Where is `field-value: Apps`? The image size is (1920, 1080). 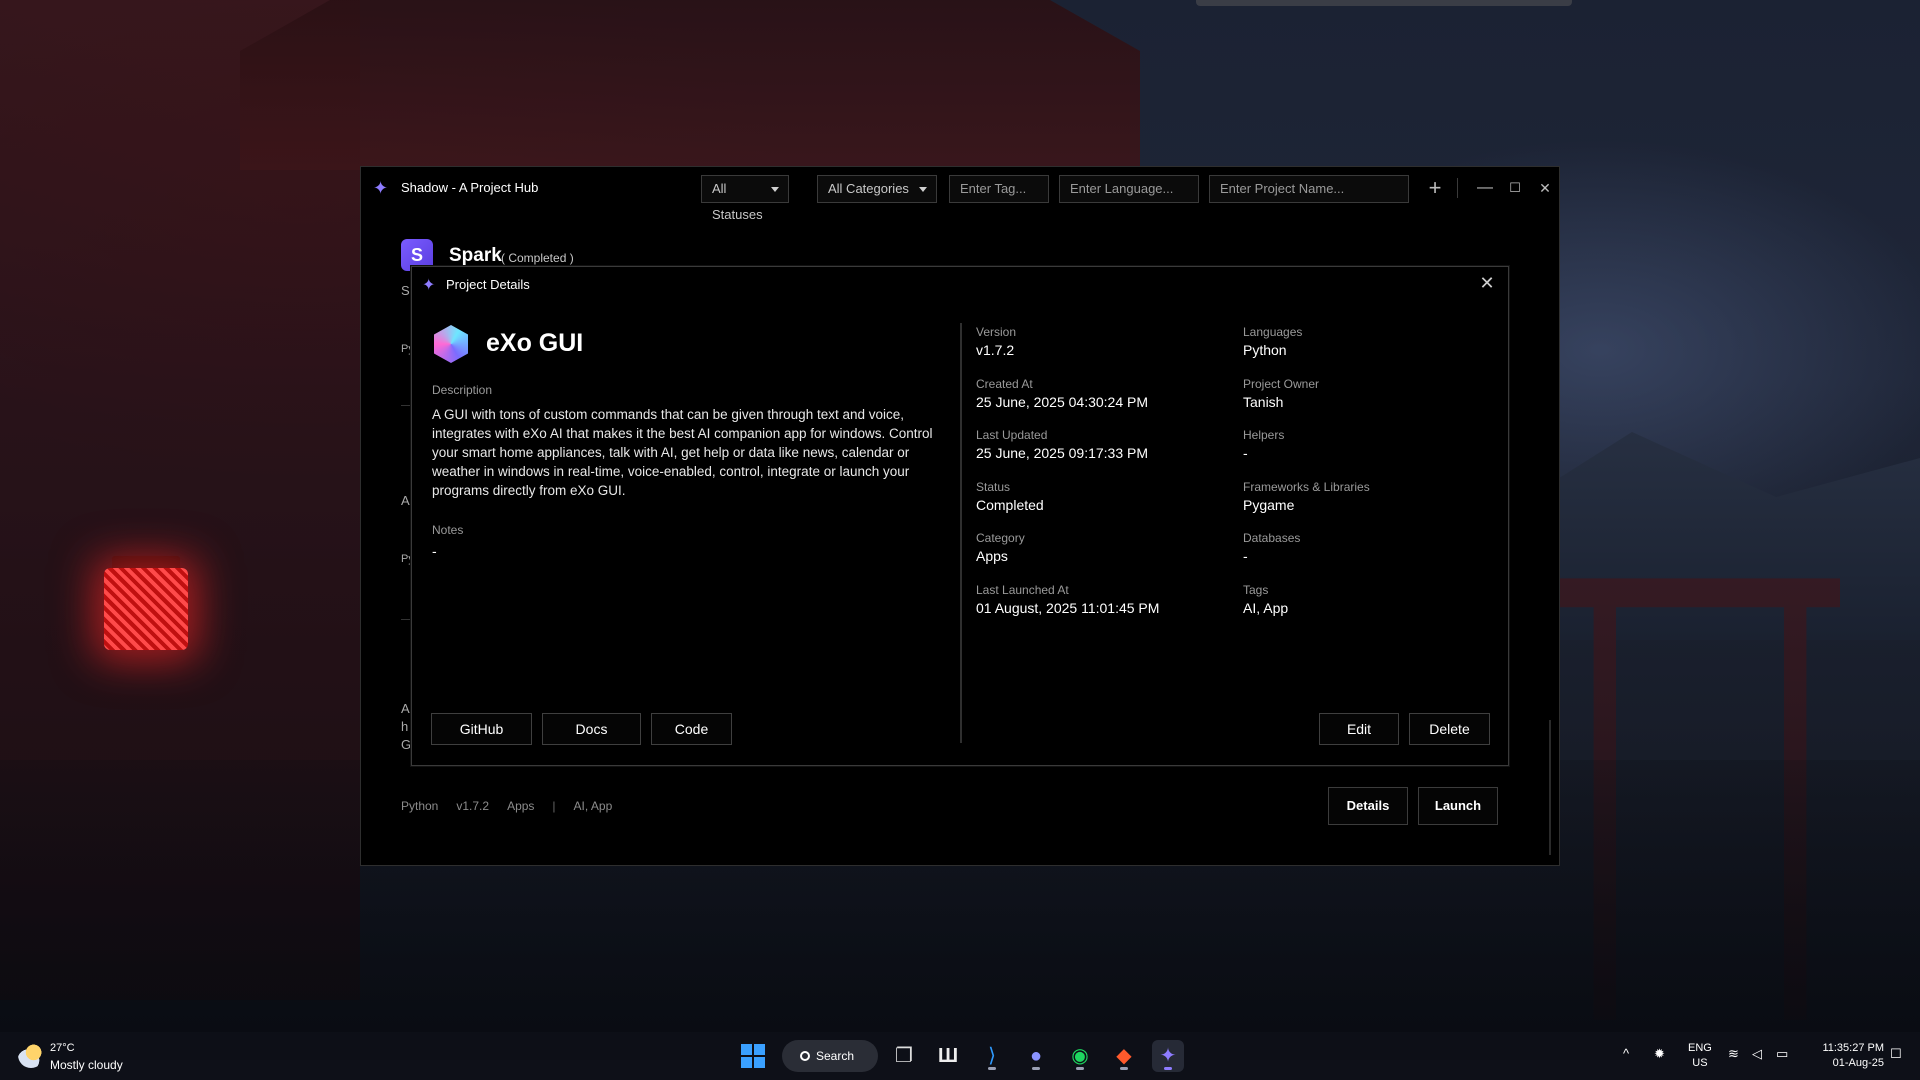 field-value: Apps is located at coordinates (992, 556).